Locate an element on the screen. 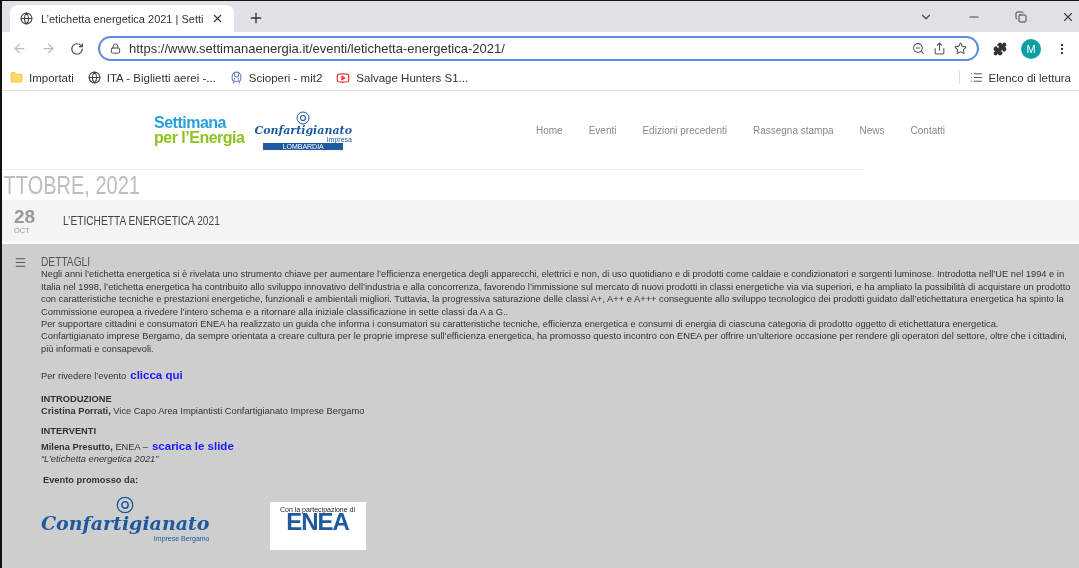 The image size is (1079, 568). star-icon is located at coordinates (960, 48).